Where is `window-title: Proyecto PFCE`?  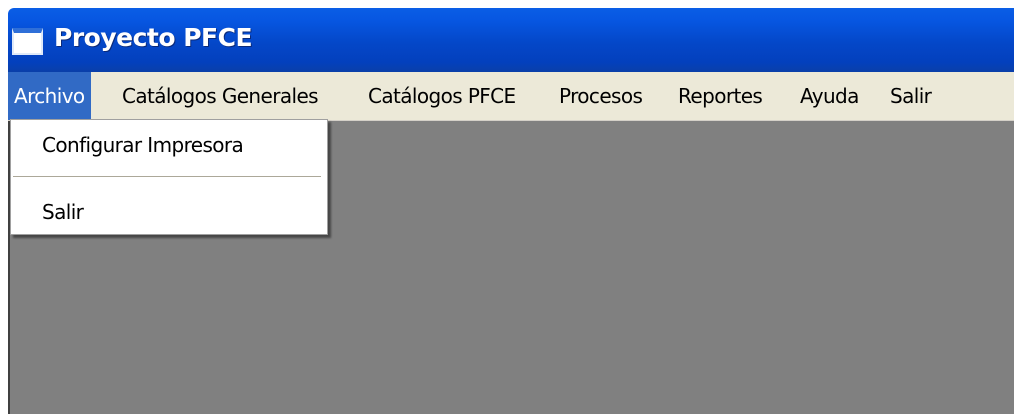 window-title: Proyecto PFCE is located at coordinates (153, 37).